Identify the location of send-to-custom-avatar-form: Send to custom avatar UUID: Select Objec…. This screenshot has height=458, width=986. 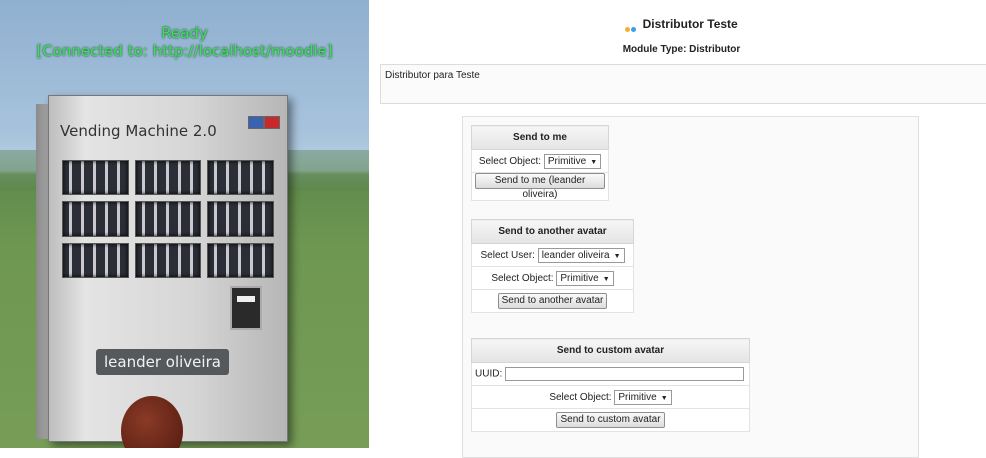
(610, 385).